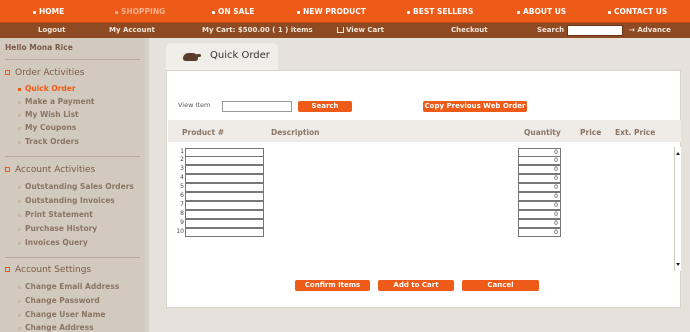  I want to click on sidebar-item-change-address: Change Address, so click(56, 327).